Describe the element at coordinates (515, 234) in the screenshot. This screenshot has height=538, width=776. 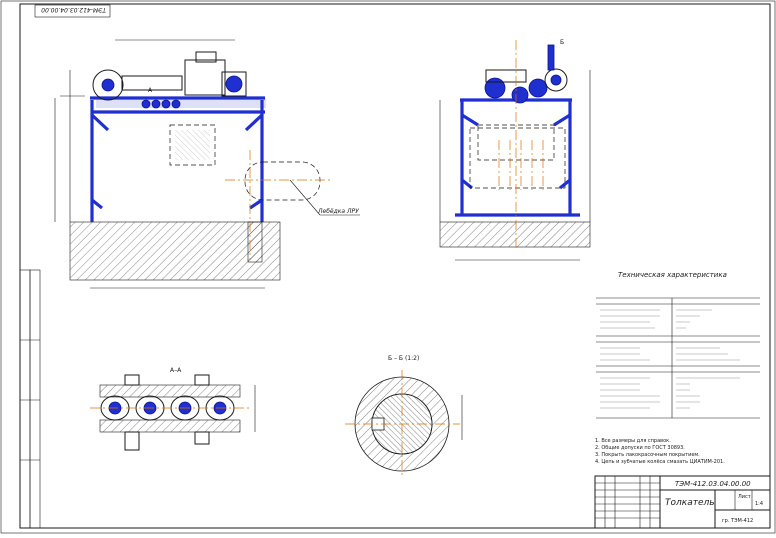
I see `side-ground` at that location.